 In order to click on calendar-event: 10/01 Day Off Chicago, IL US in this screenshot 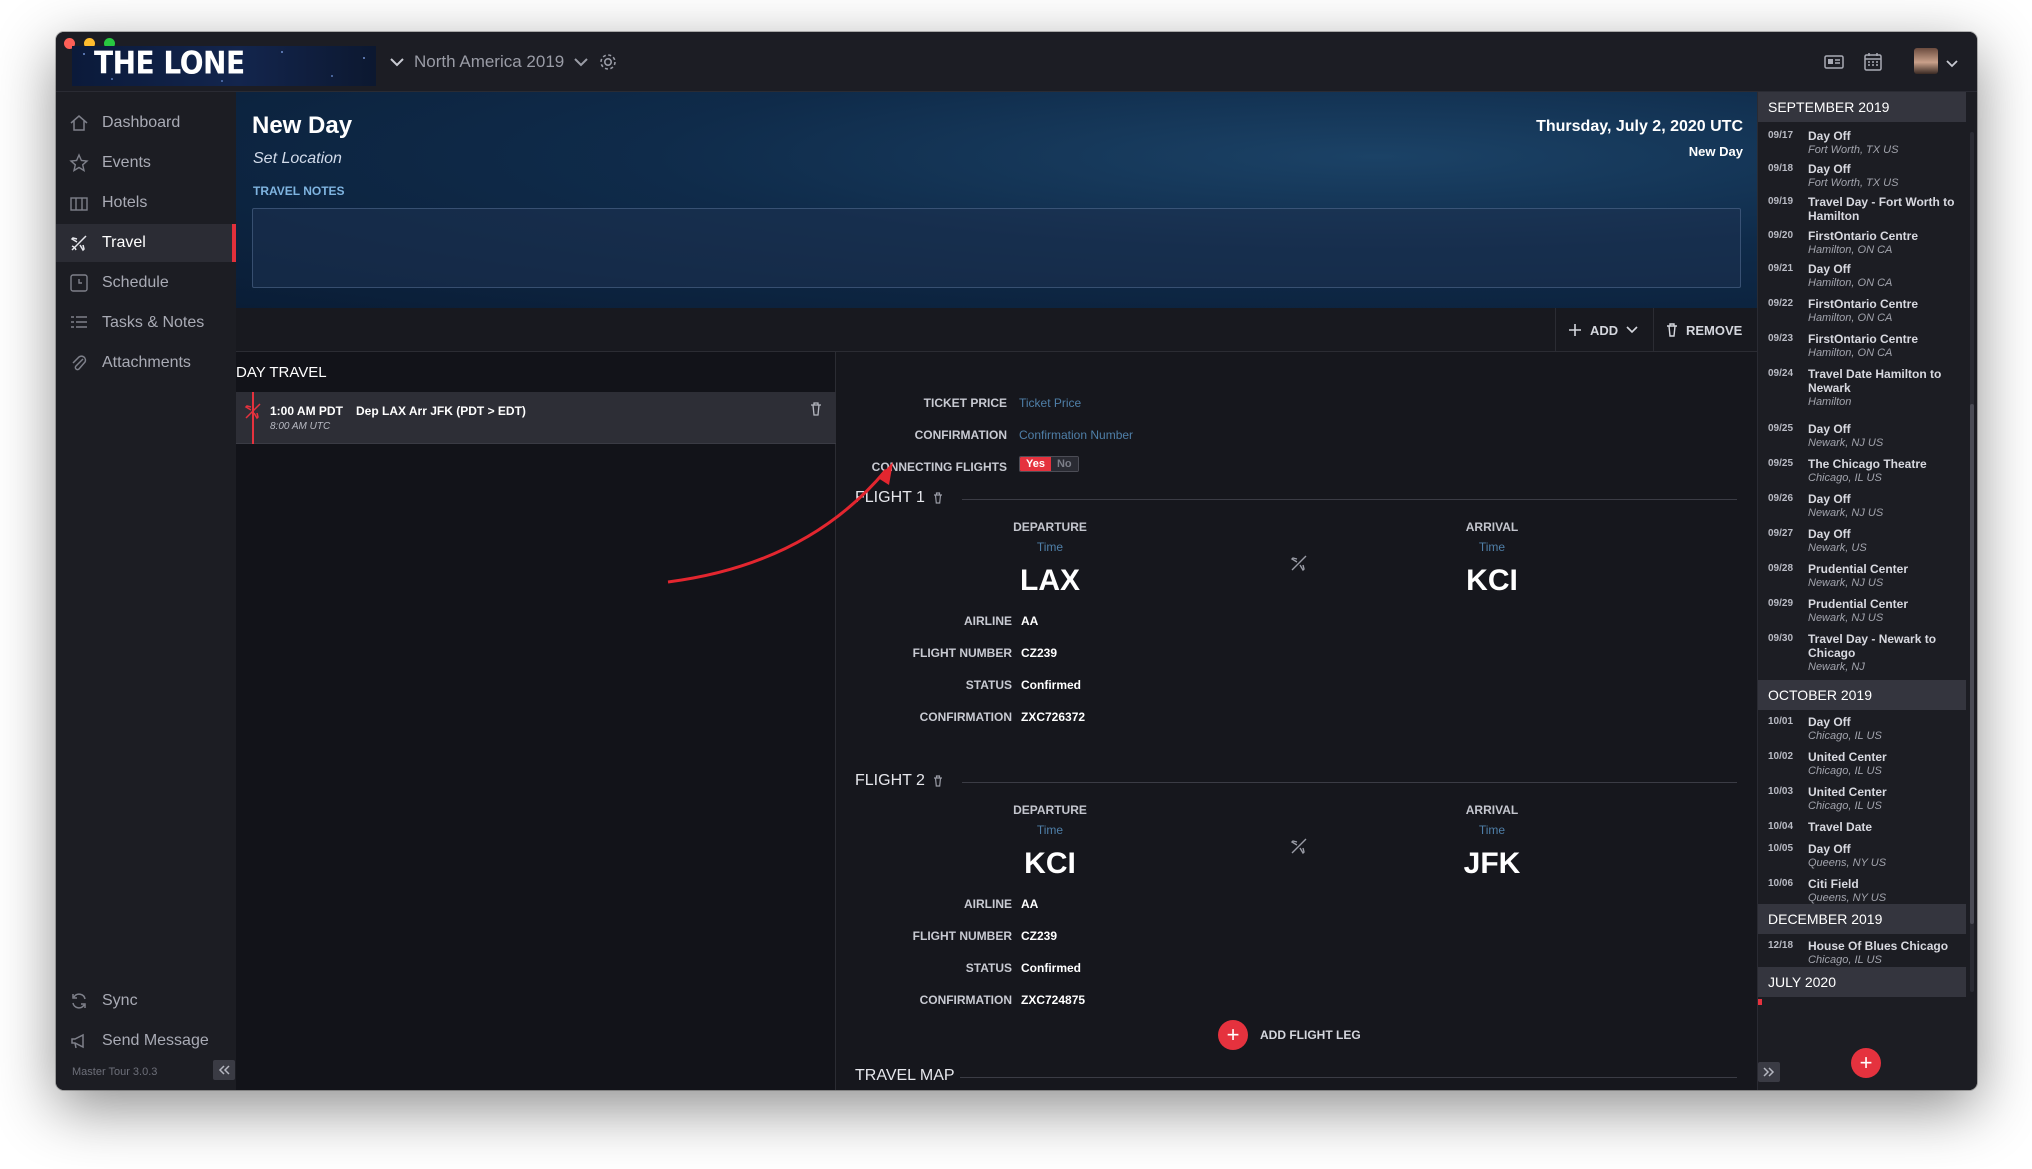, I will do `click(1862, 730)`.